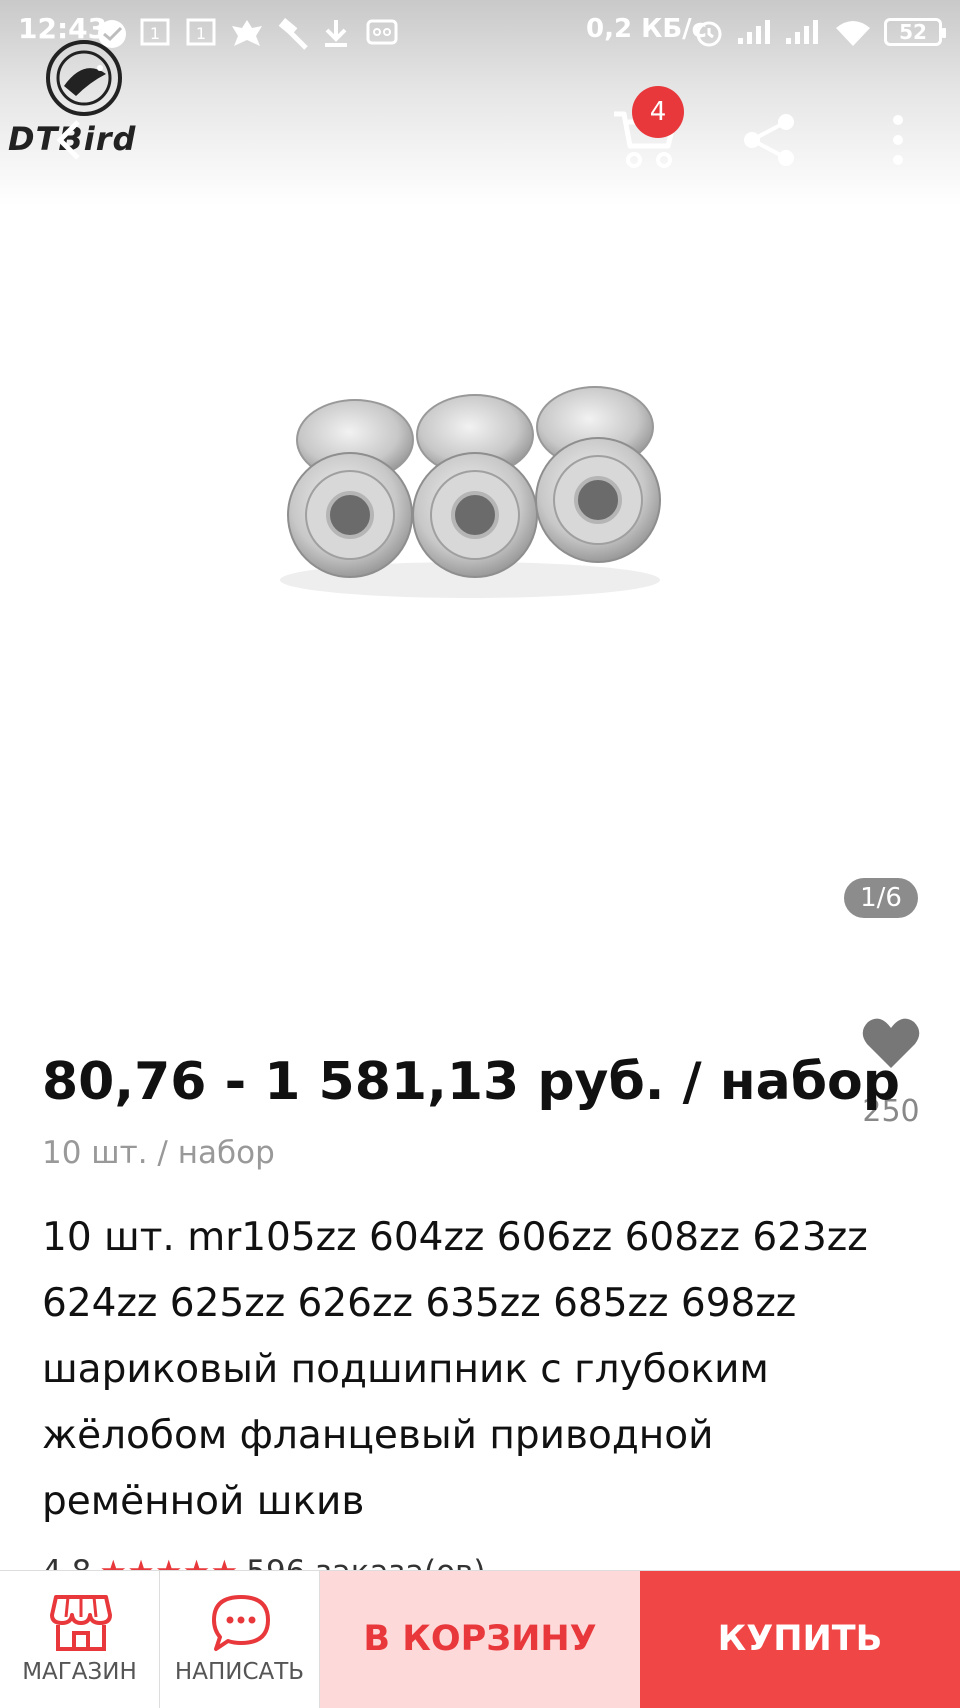  I want to click on top-header: 12:43 1 1 0,2 КБ/с 52 DTBird 4, so click(480, 102).